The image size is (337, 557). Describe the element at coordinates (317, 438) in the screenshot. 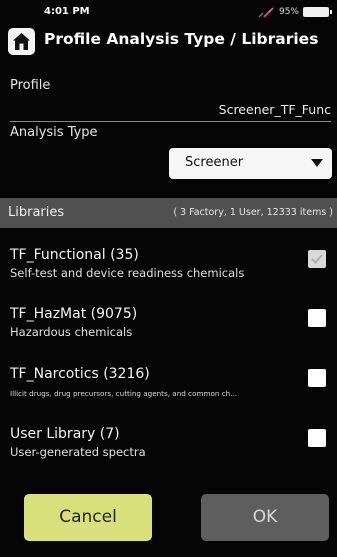

I see `library-checkbox-user-library` at that location.